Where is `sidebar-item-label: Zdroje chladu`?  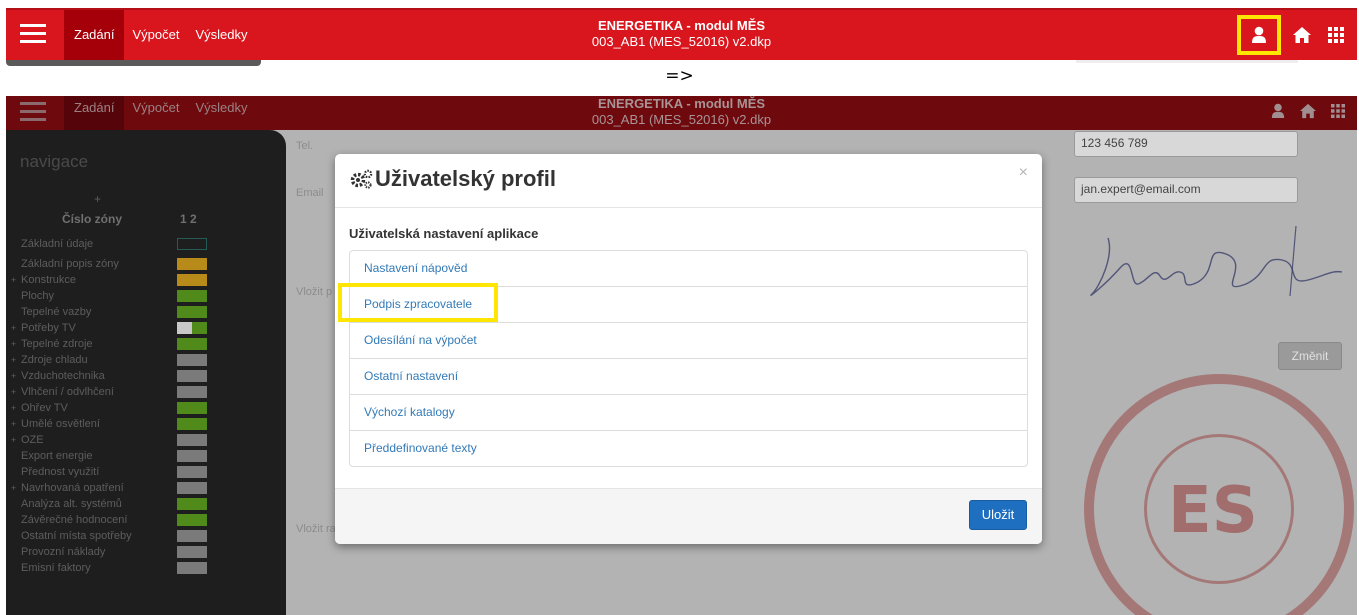 sidebar-item-label: Zdroje chladu is located at coordinates (54, 360).